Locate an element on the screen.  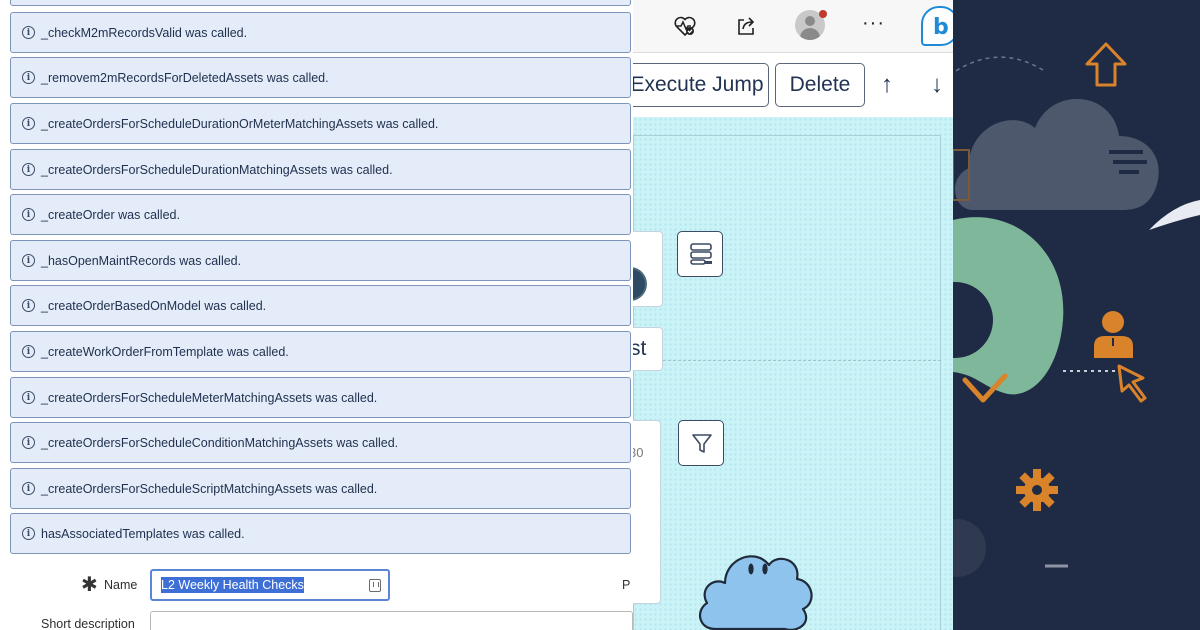
delete-button: Delete is located at coordinates (820, 85).